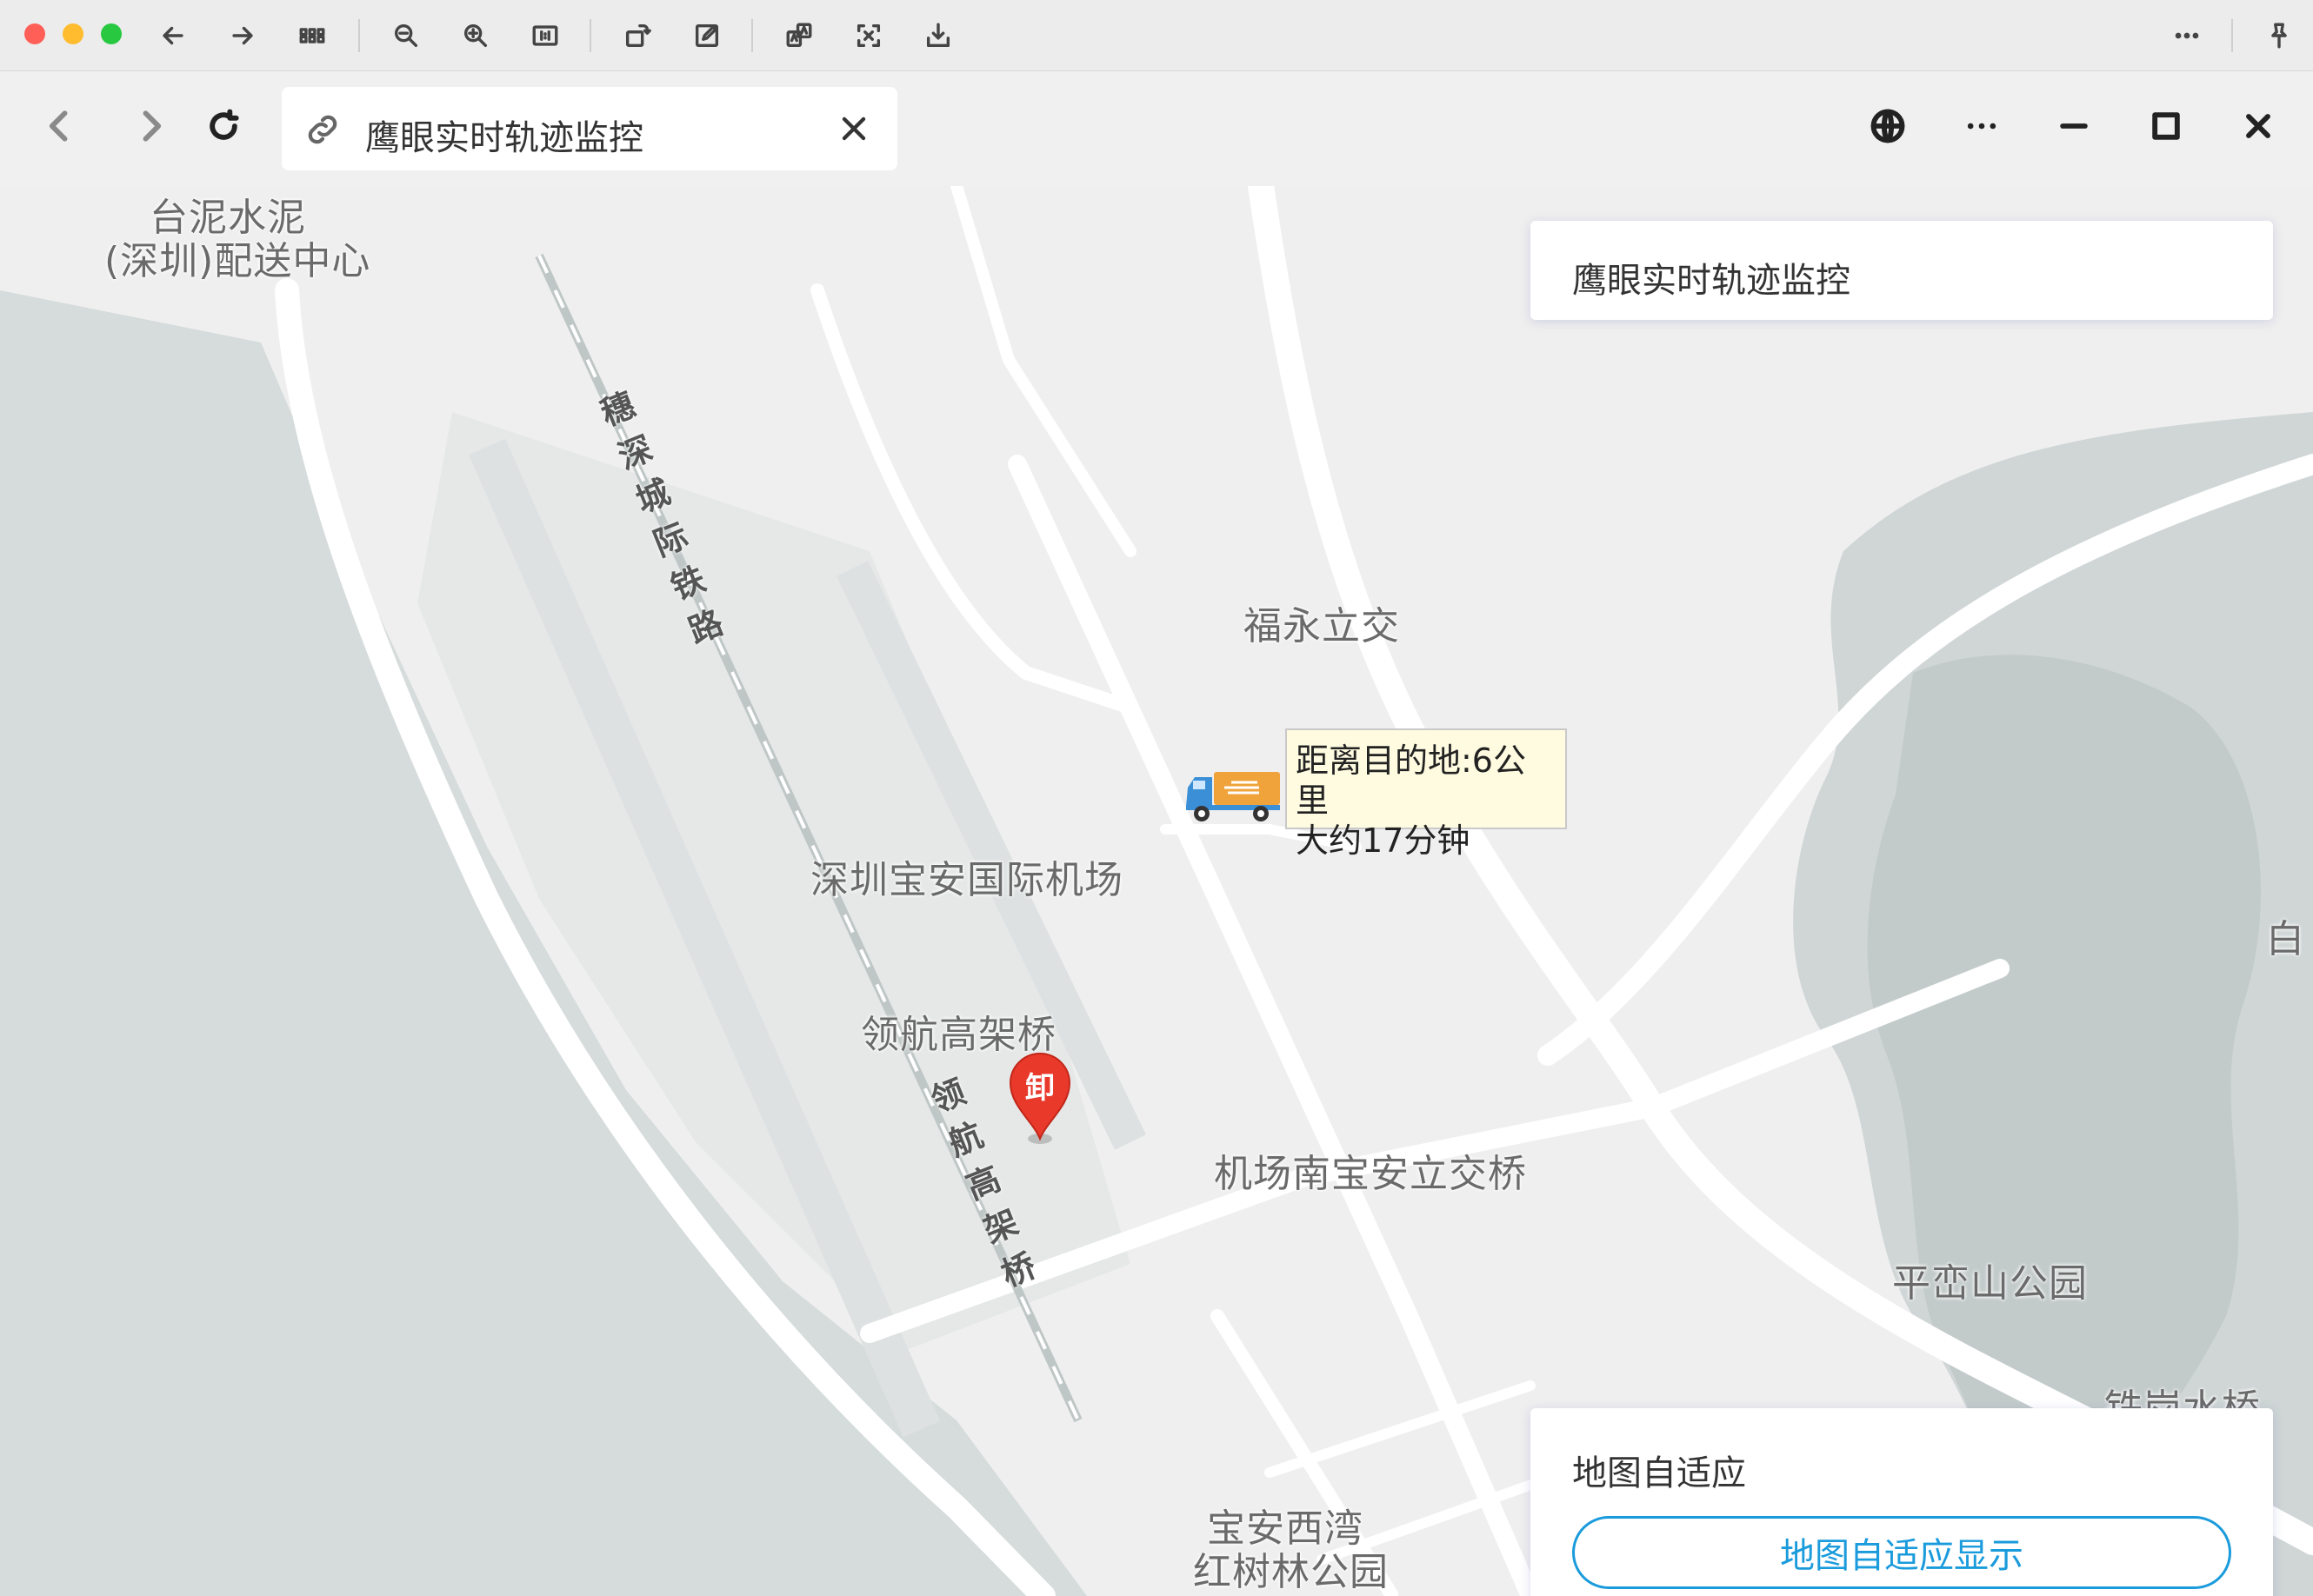  Describe the element at coordinates (1156, 128) in the screenshot. I see `browser-bar: 鹰眼实时轨迹监控` at that location.